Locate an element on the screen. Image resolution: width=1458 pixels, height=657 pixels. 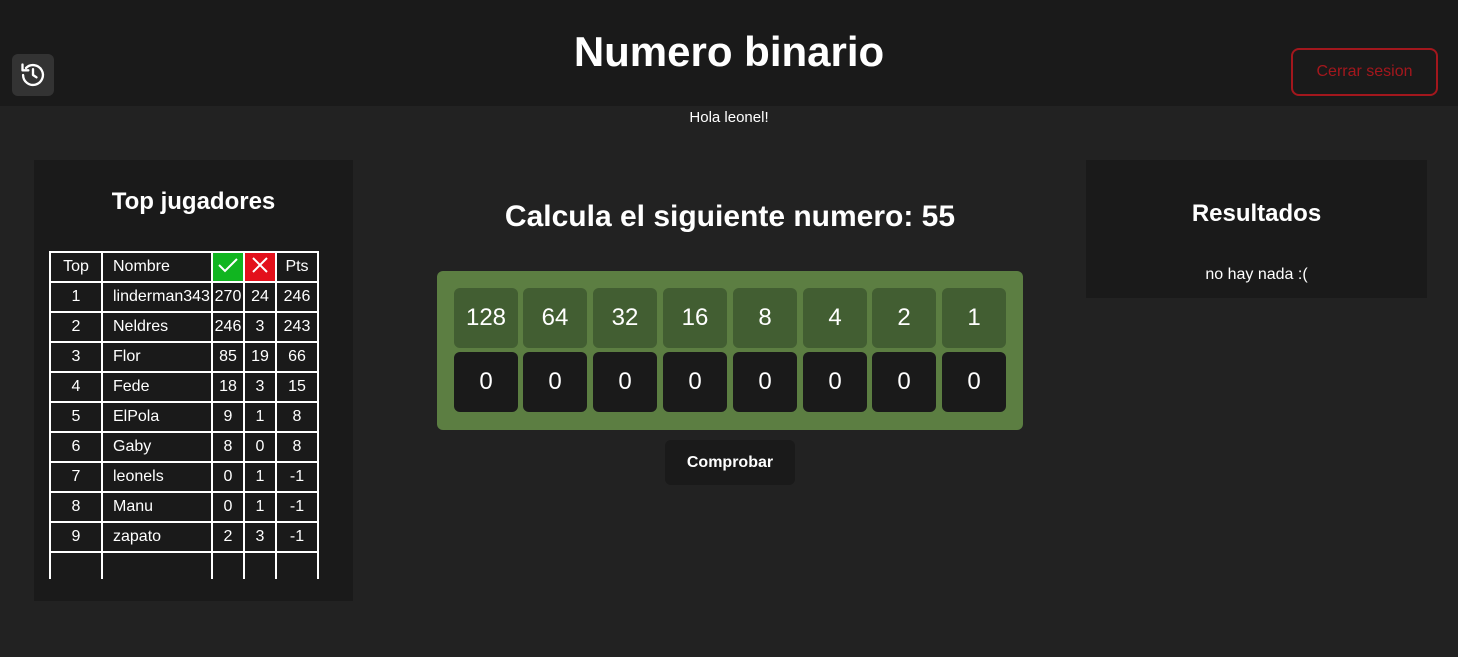
rank-cell: 4 is located at coordinates (76, 387).